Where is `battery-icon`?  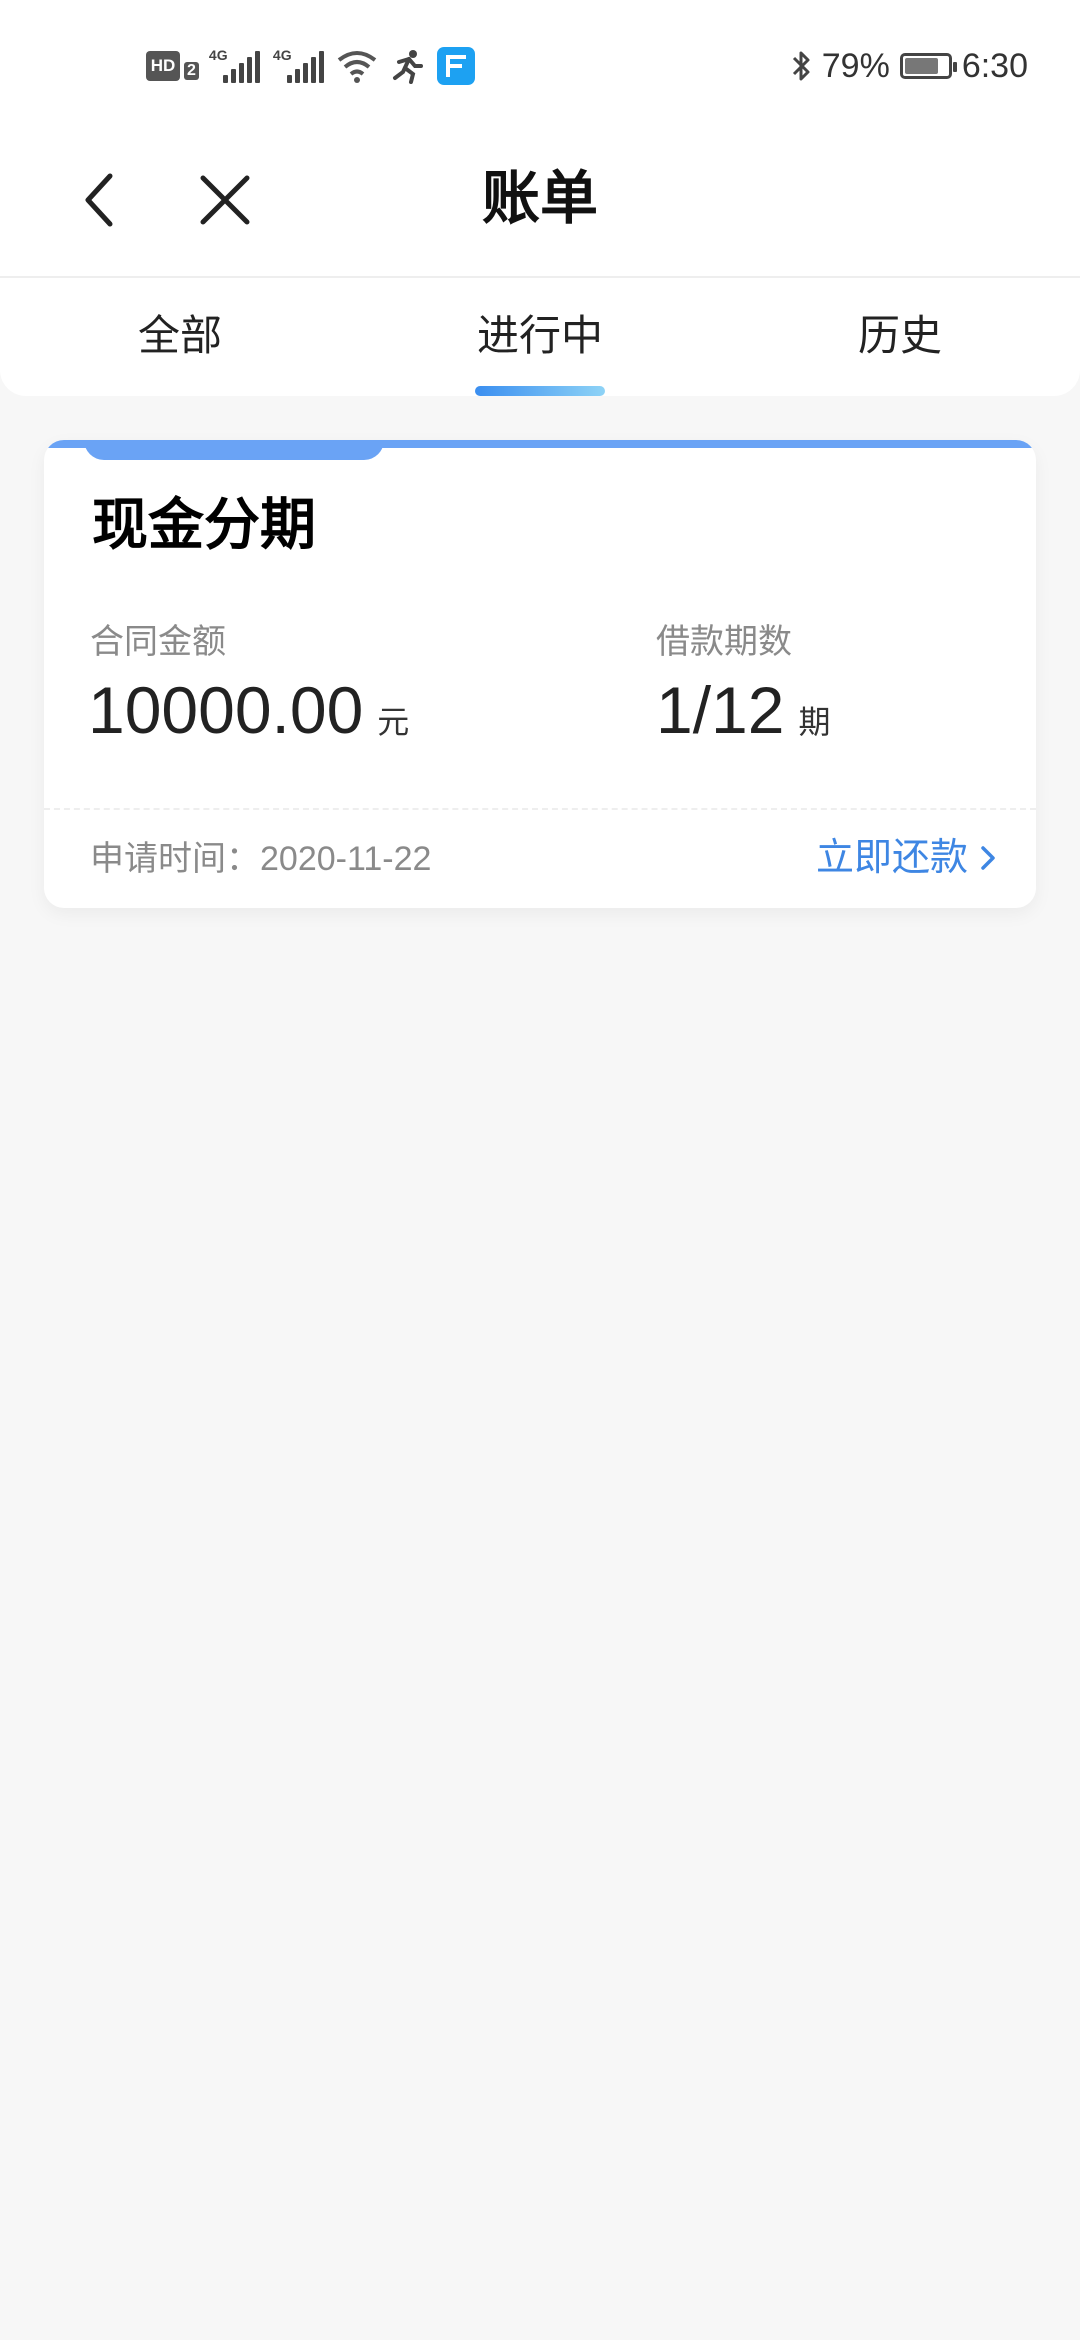 battery-icon is located at coordinates (928, 66).